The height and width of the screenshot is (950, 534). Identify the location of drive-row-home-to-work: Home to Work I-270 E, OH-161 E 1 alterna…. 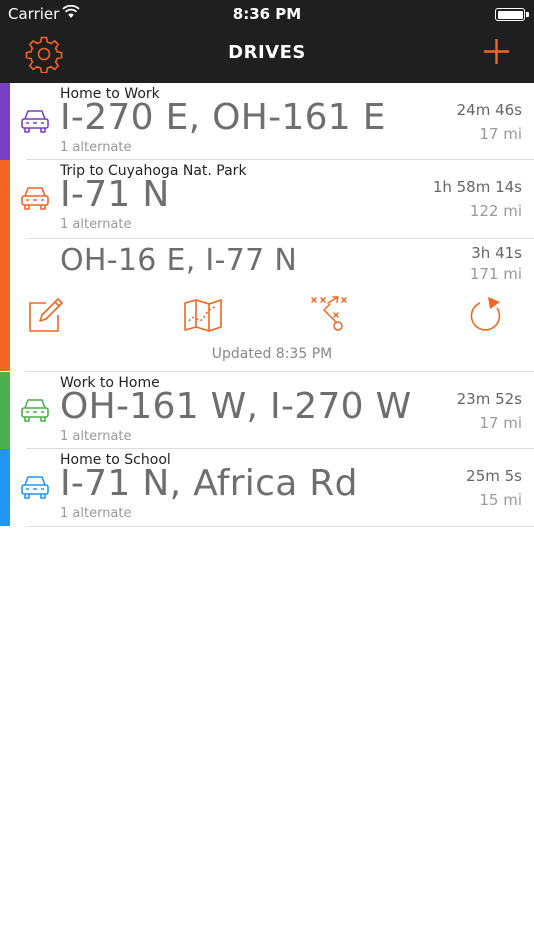
(267, 121).